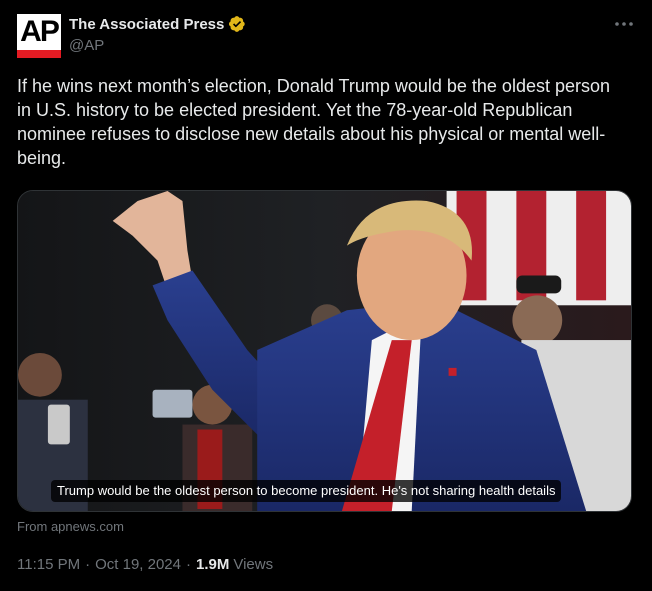 This screenshot has width=652, height=591. Describe the element at coordinates (237, 24) in the screenshot. I see `verified-badge-icon` at that location.